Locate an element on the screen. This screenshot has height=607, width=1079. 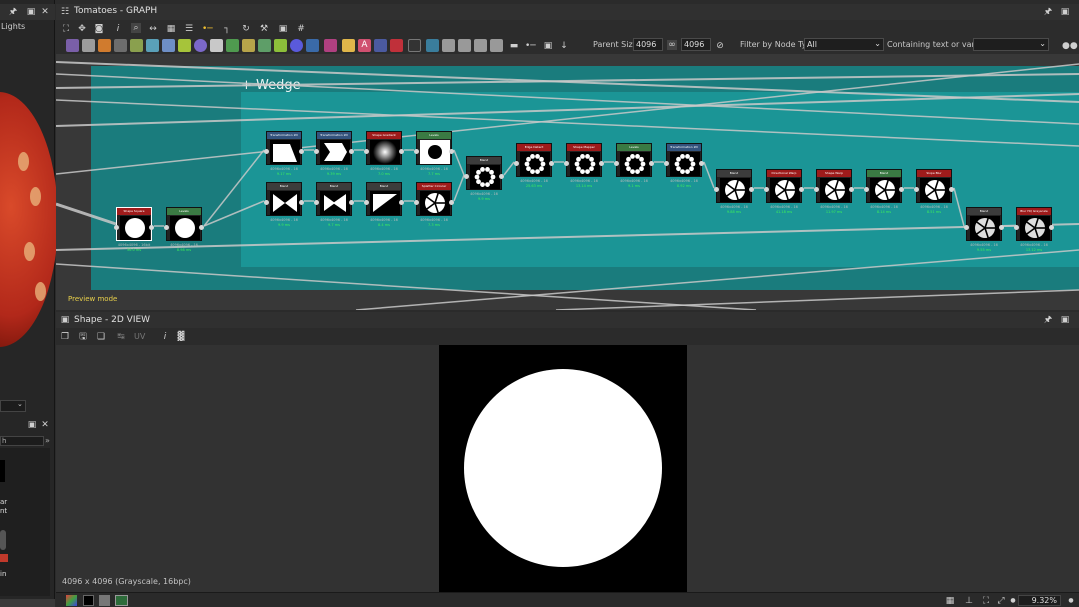
graph-node-edge-1: Edge Detect 4096x4096 - 16 25.63 ms is located at coordinates (534, 165).